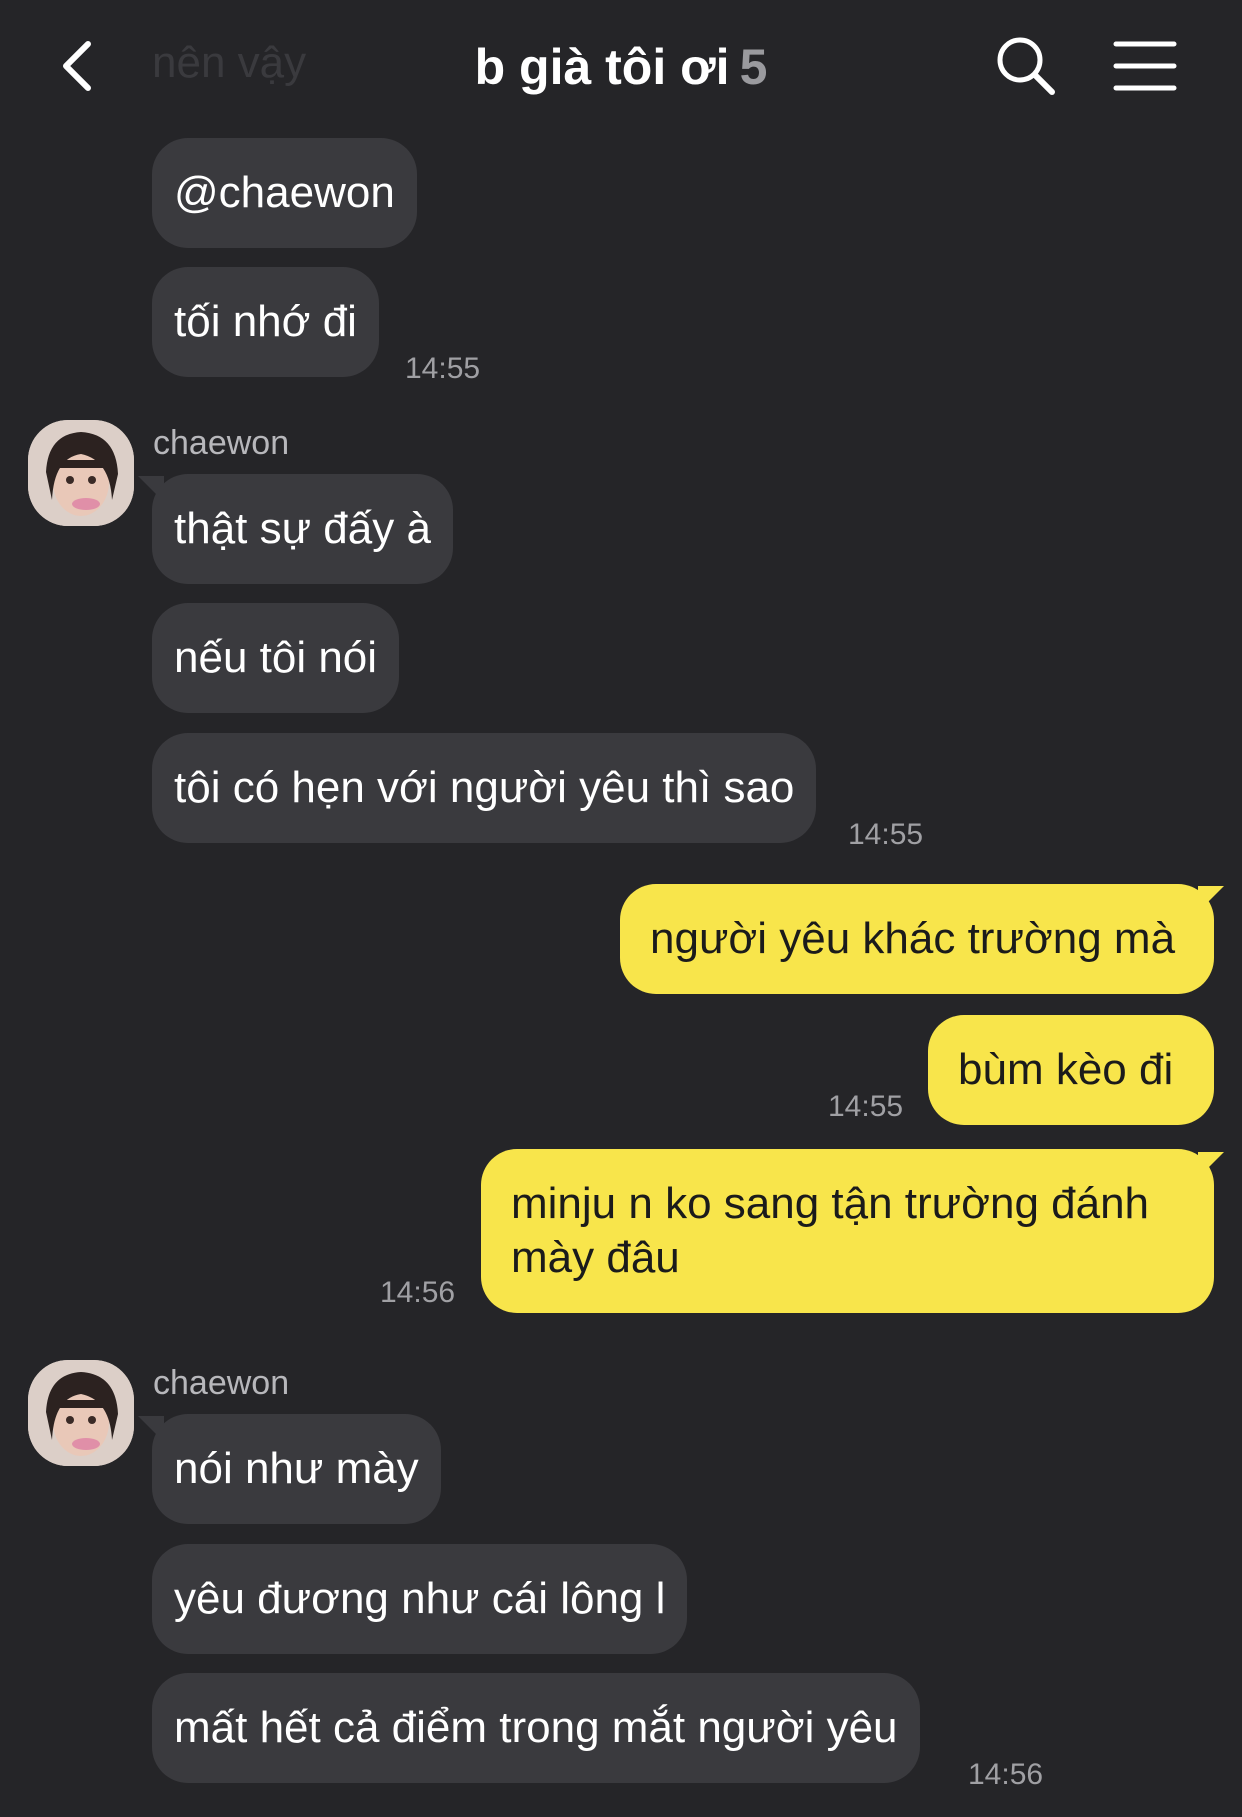 Image resolution: width=1242 pixels, height=1817 pixels. Describe the element at coordinates (284, 193) in the screenshot. I see `incoming-message: @chaewon` at that location.